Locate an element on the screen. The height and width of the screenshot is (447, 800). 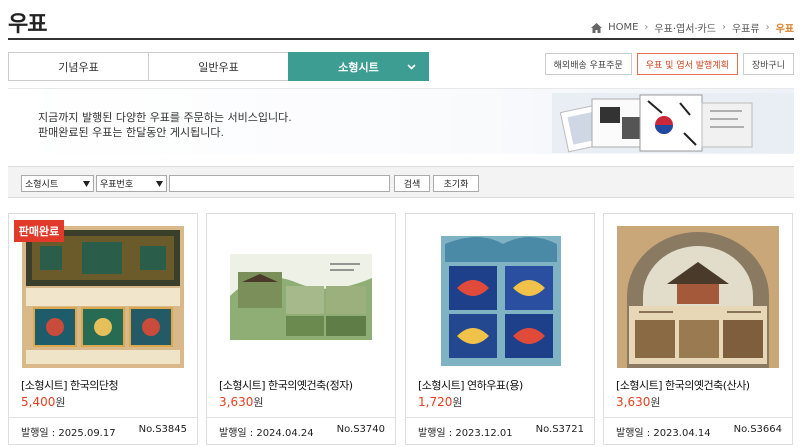
tab-regular: 일반우표 is located at coordinates (218, 66).